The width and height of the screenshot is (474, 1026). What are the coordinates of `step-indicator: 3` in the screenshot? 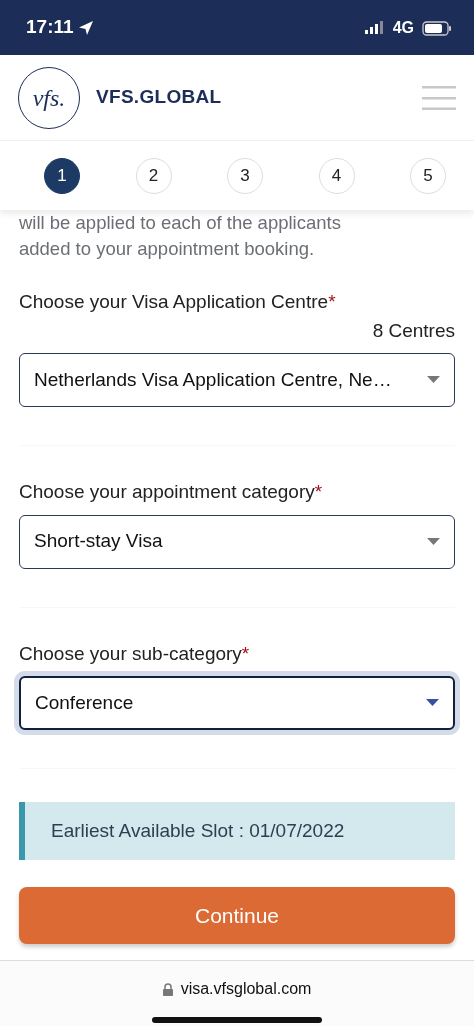 It's located at (245, 175).